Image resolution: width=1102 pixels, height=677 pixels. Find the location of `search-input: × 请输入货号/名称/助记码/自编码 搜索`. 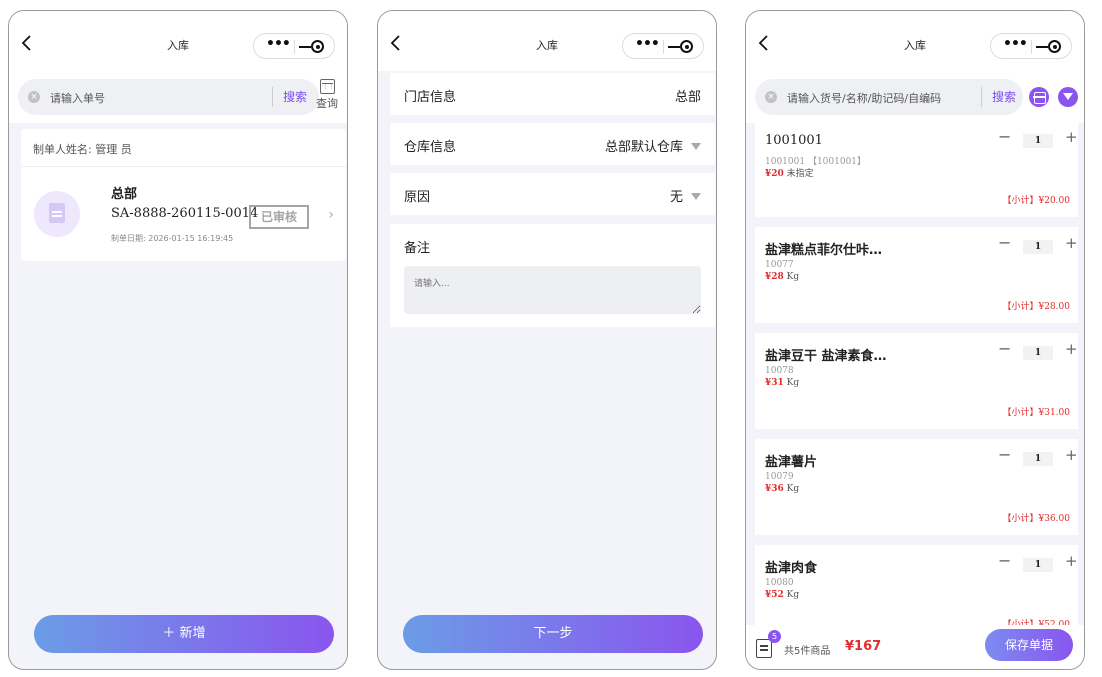

search-input: × 请输入货号/名称/助记码/自编码 搜索 is located at coordinates (889, 97).